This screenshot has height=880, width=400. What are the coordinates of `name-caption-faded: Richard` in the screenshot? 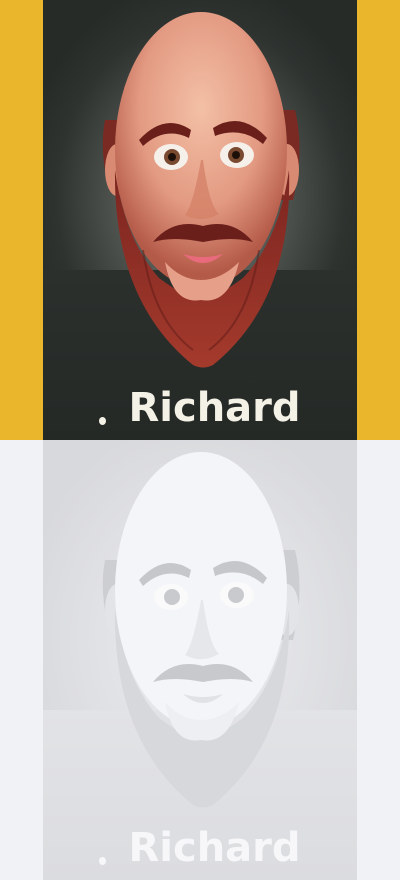 It's located at (200, 848).